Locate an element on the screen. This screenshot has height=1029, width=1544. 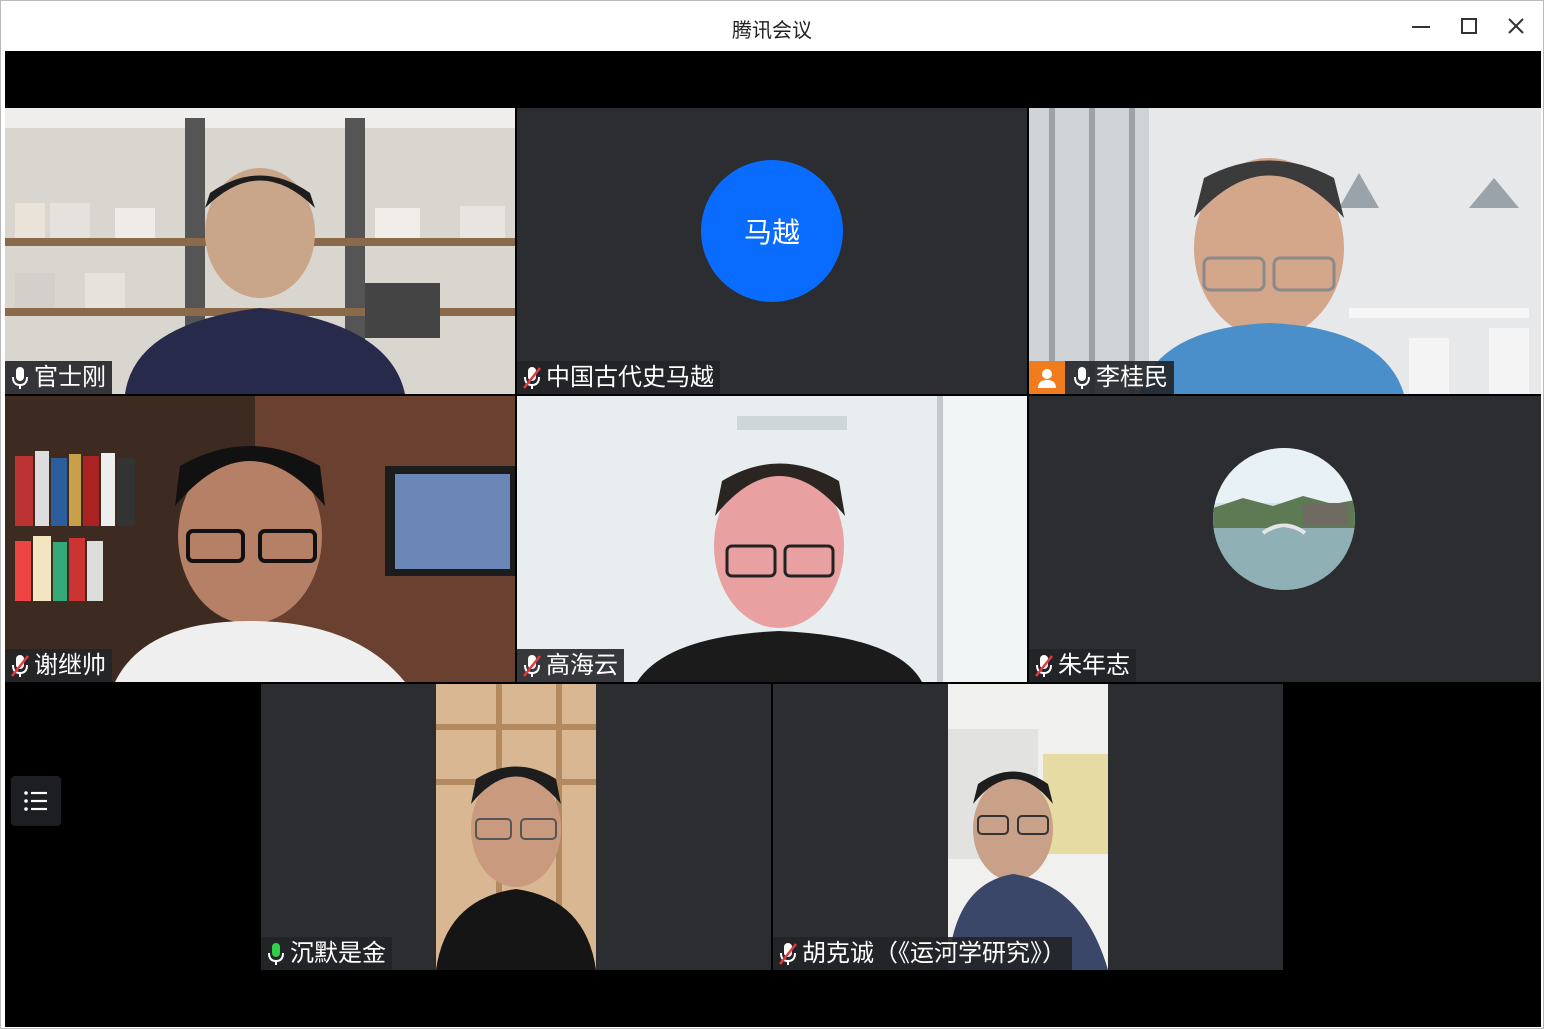
video-tile-1: 官士刚 is located at coordinates (260, 251).